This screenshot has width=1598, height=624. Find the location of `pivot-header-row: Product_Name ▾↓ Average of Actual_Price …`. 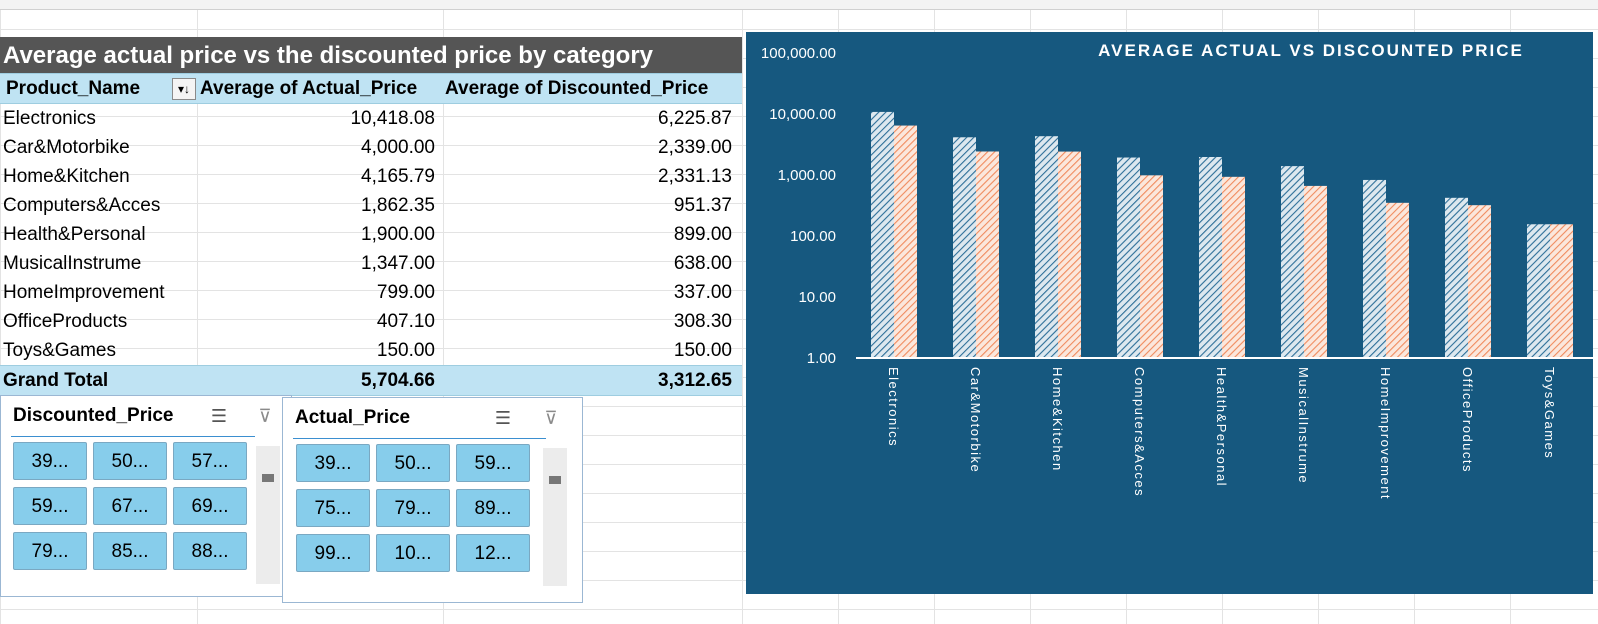

pivot-header-row: Product_Name ▾↓ Average of Actual_Price … is located at coordinates (371, 88).